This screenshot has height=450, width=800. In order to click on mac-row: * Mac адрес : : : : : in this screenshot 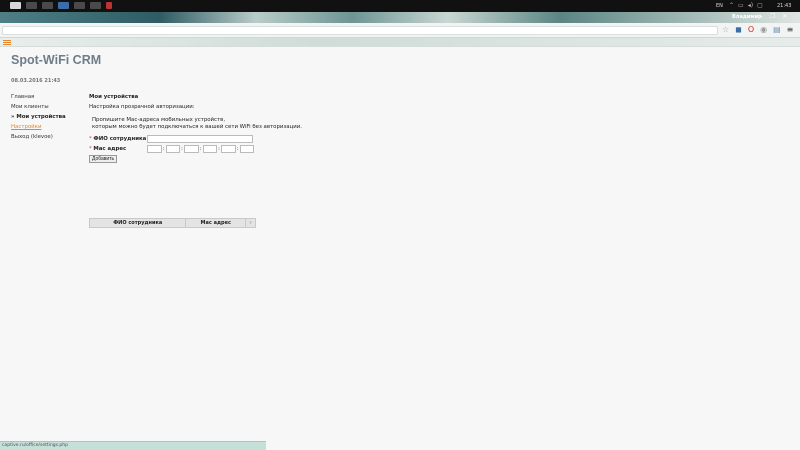, I will do `click(239, 149)`.